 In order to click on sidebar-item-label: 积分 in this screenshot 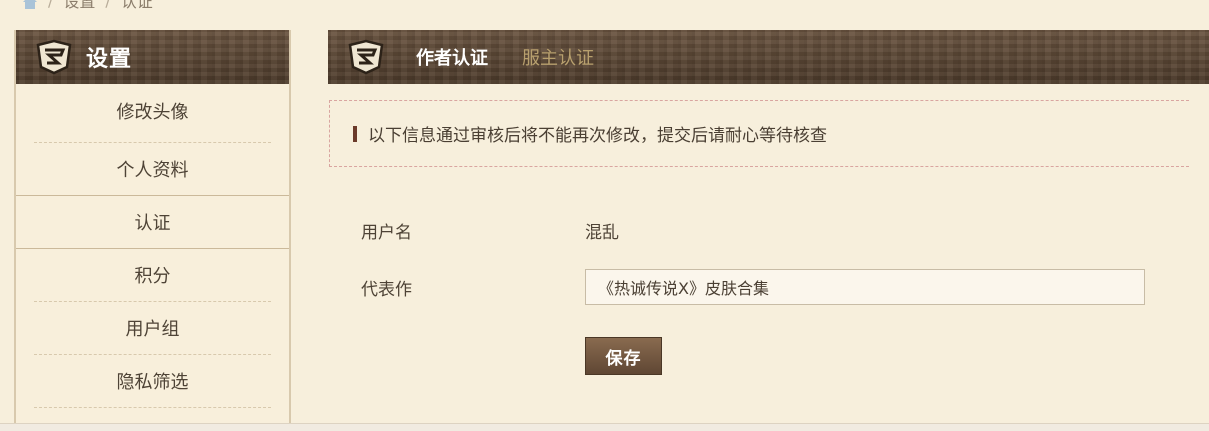, I will do `click(152, 276)`.